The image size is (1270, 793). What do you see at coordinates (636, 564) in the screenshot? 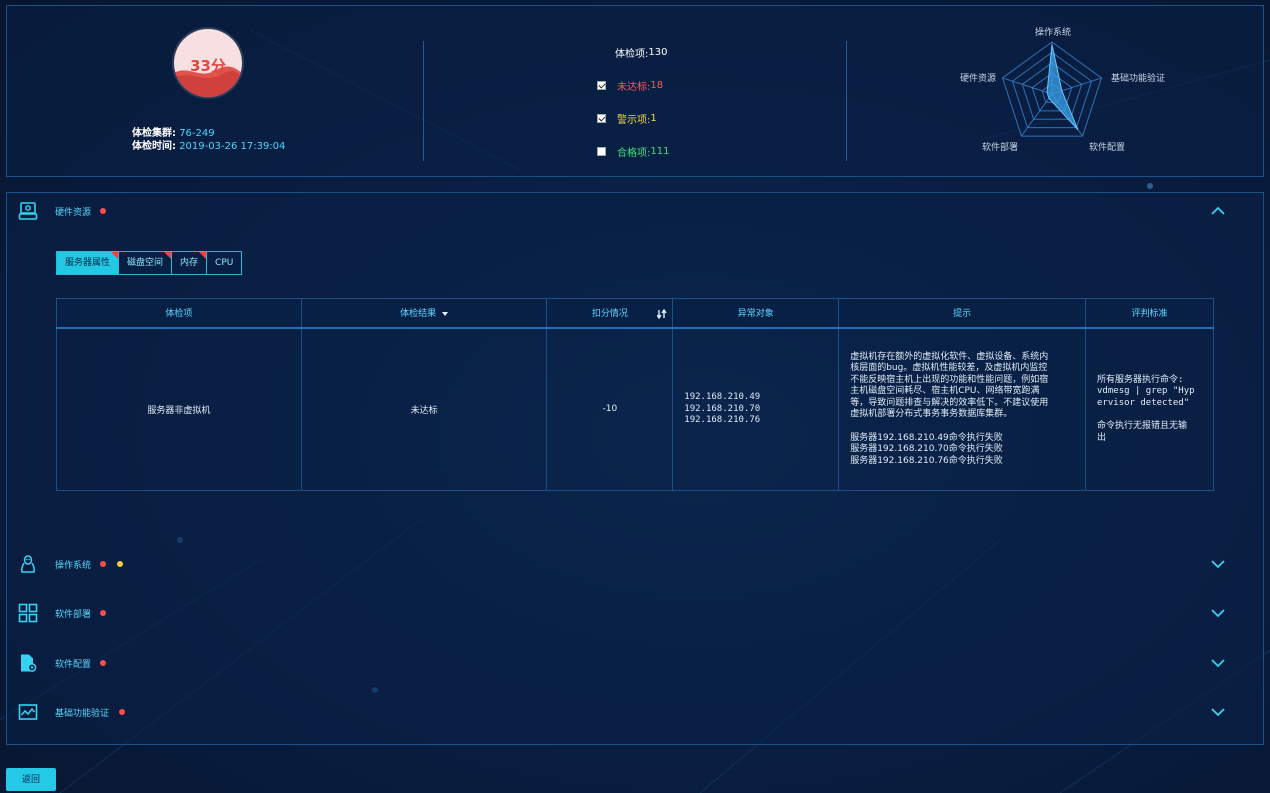
I see `section-os: 操作系统` at bounding box center [636, 564].